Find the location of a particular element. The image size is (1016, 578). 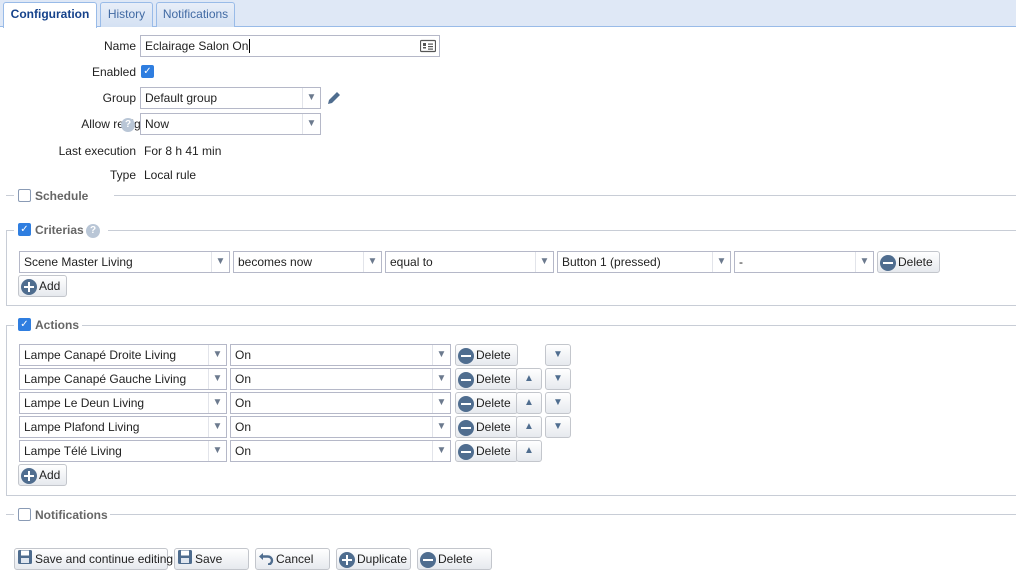

criteria-operator-value: equal to is located at coordinates (411, 262).